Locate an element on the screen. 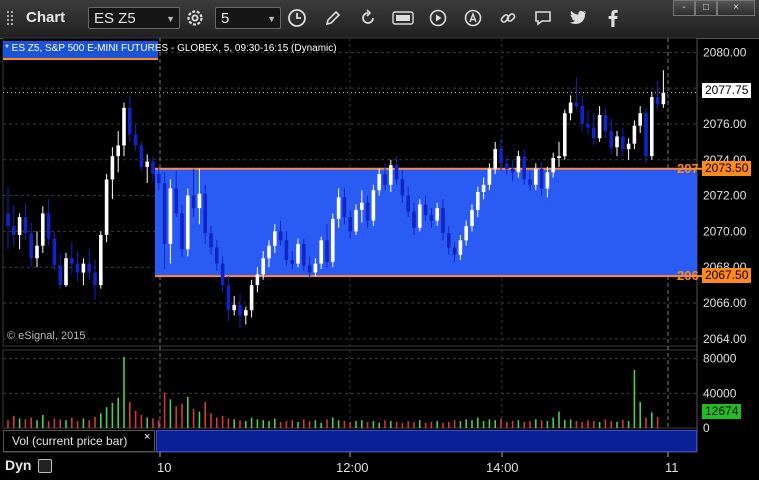 The image size is (759, 480). time-label-1200: 12:00 is located at coordinates (352, 467).